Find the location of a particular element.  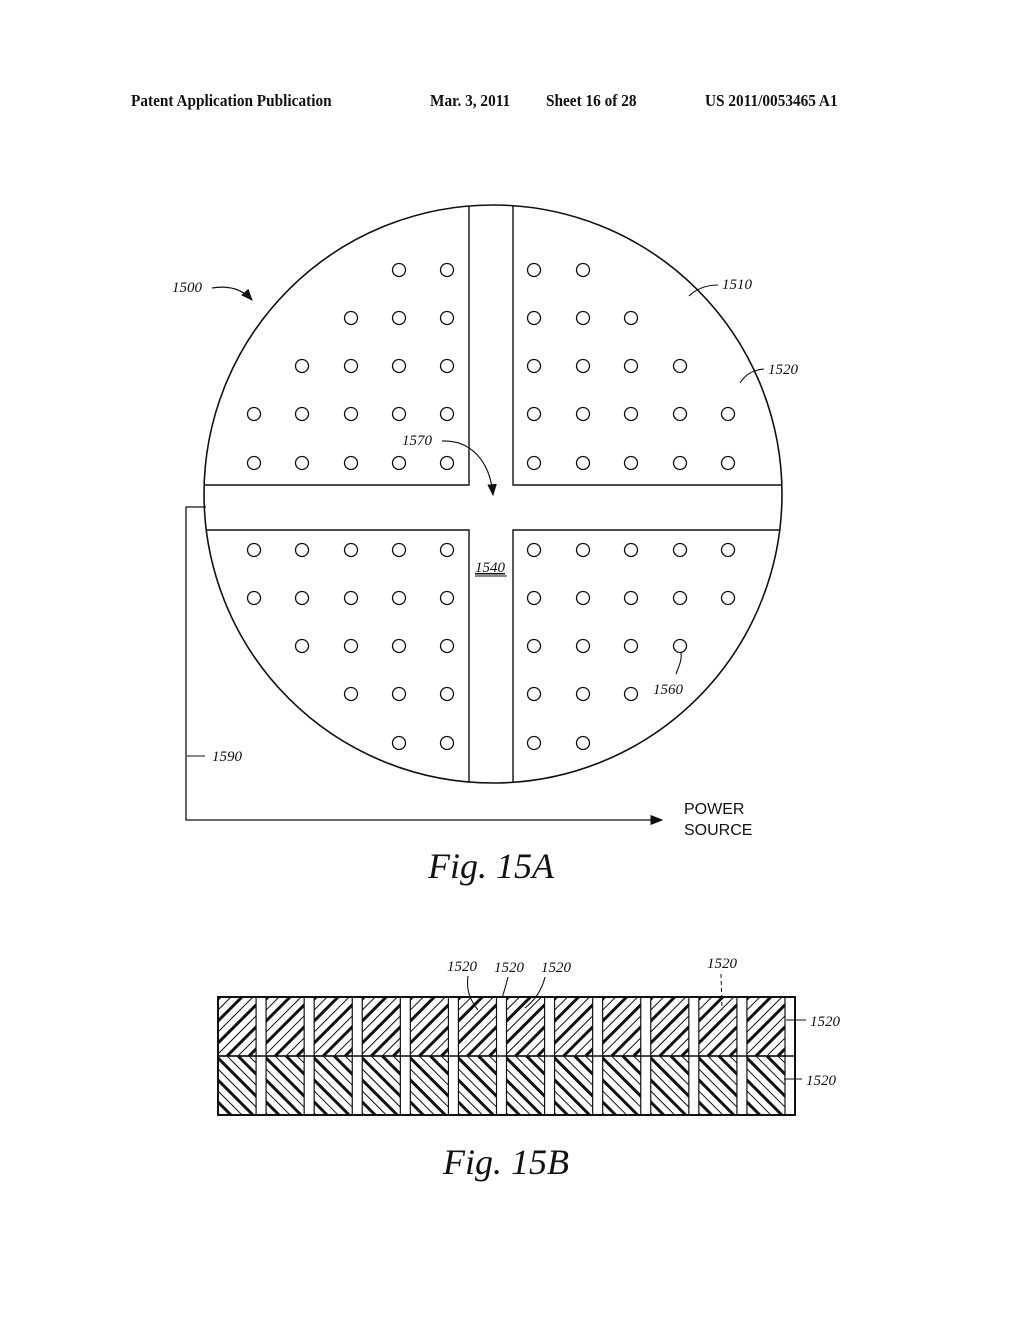

label-15b-2: 1520 is located at coordinates (509, 968).